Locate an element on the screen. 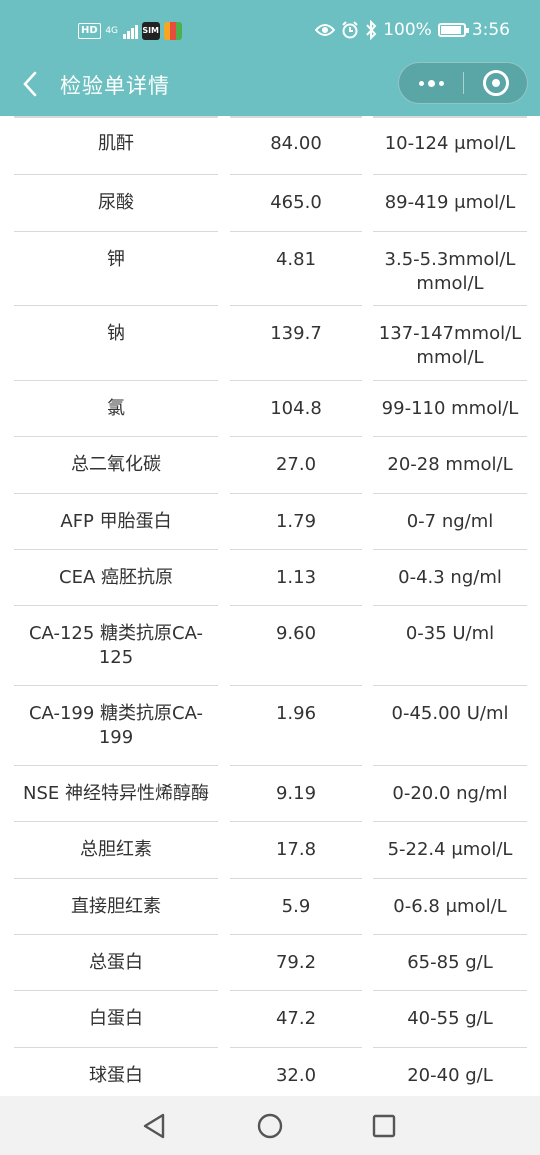  hd-icon: HD is located at coordinates (89, 31).